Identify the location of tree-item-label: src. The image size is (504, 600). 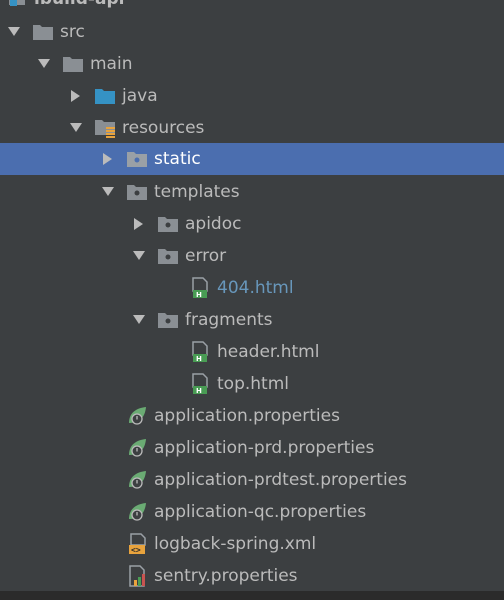
(72, 32).